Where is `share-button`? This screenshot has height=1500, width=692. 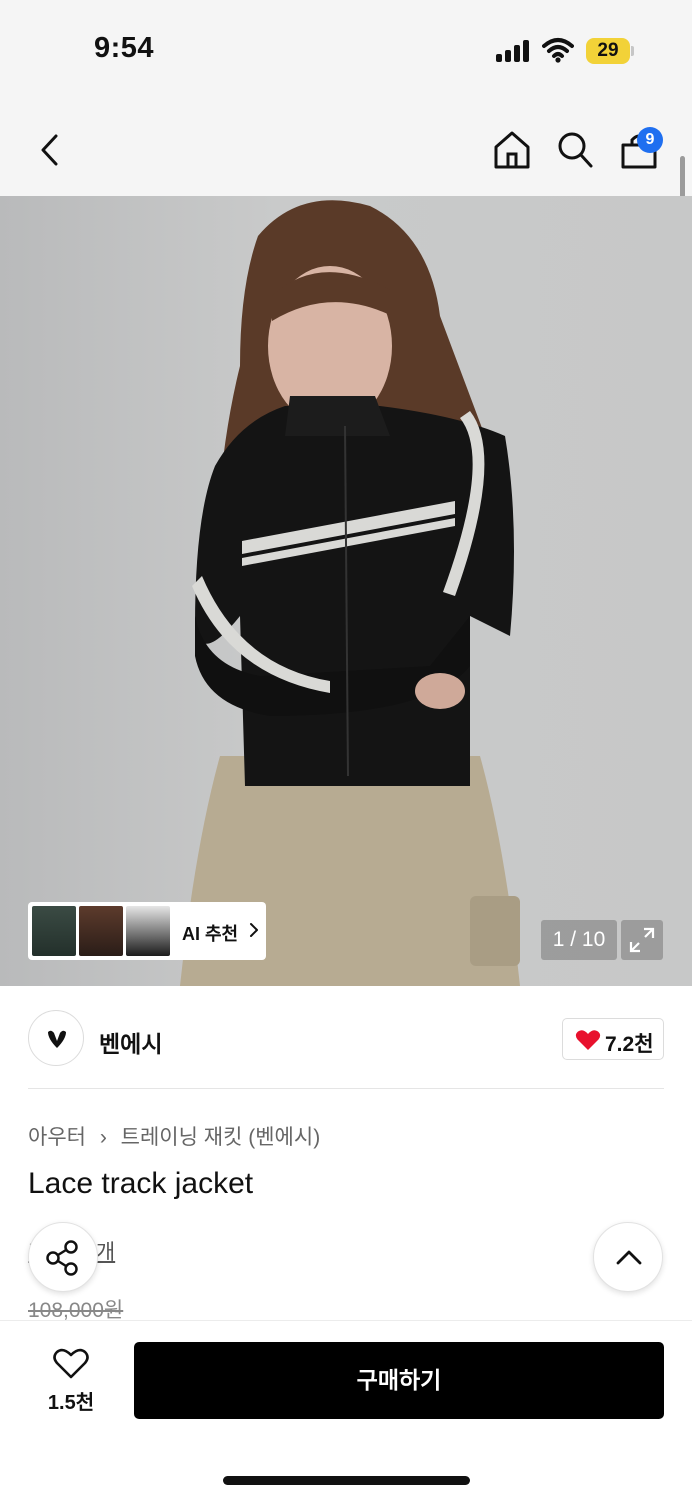
share-button is located at coordinates (63, 1257).